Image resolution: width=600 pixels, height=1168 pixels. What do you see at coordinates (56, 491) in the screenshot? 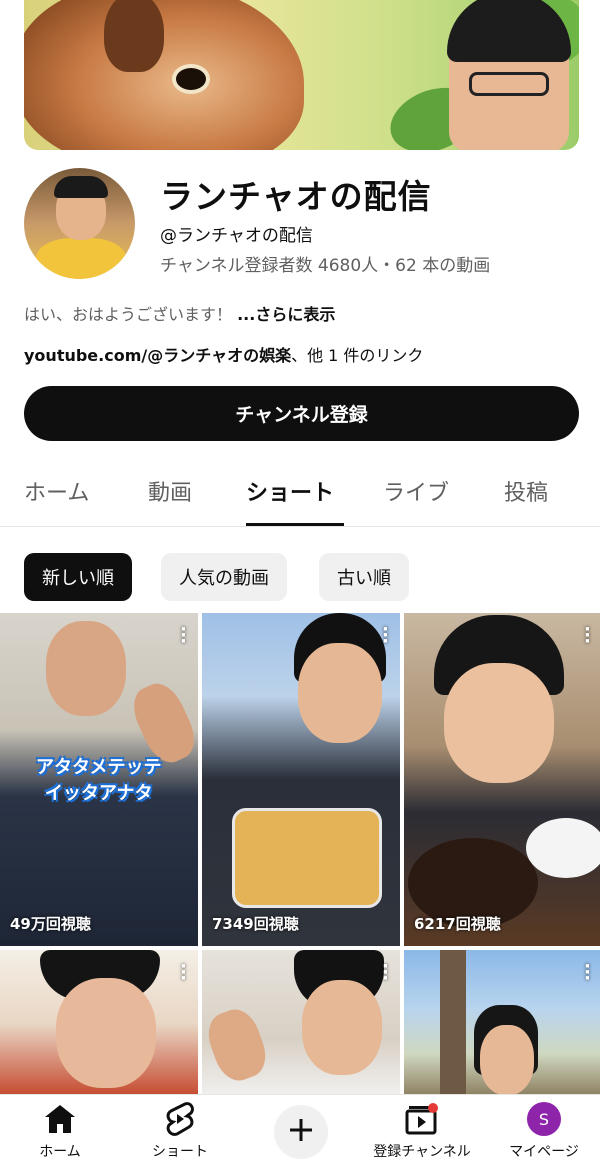
I see `tab-home: ホーム` at bounding box center [56, 491].